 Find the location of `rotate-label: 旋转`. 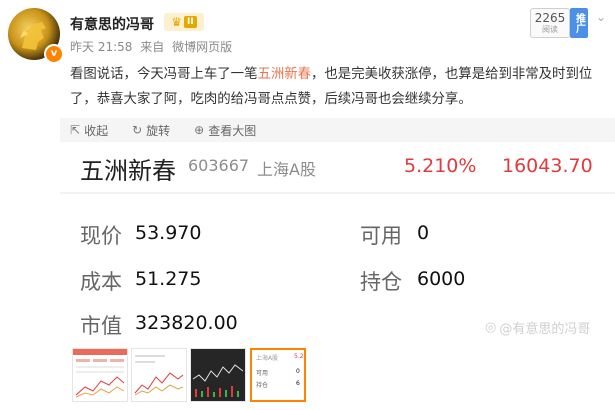

rotate-label: 旋转 is located at coordinates (158, 130).